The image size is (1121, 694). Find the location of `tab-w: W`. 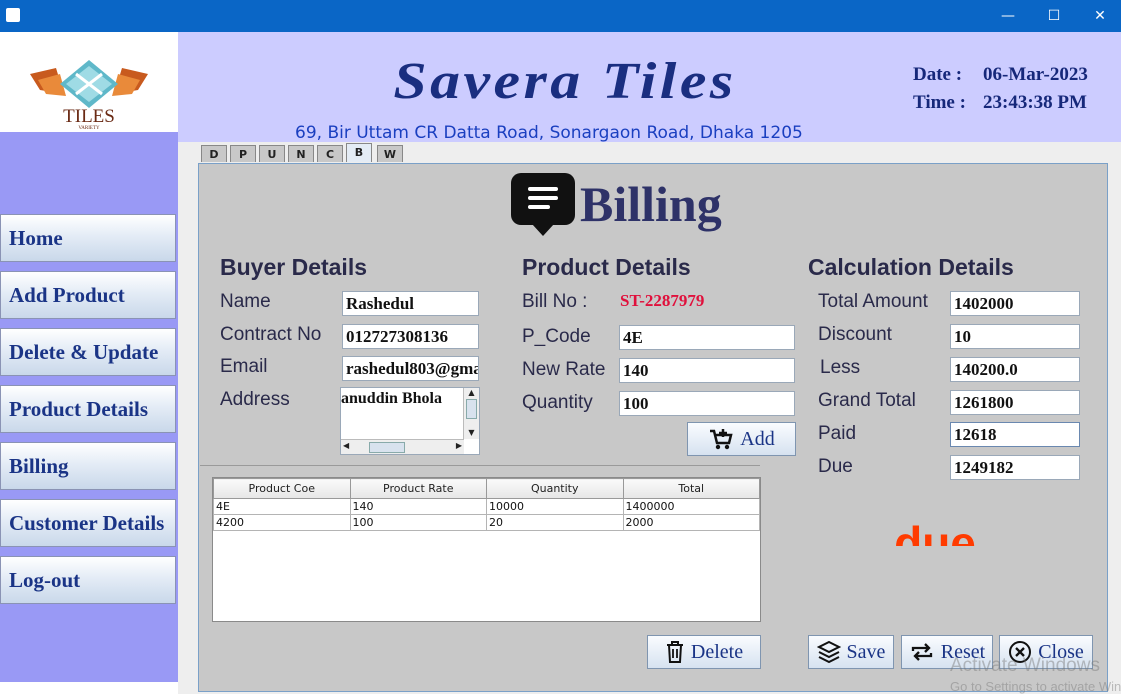

tab-w: W is located at coordinates (390, 153).